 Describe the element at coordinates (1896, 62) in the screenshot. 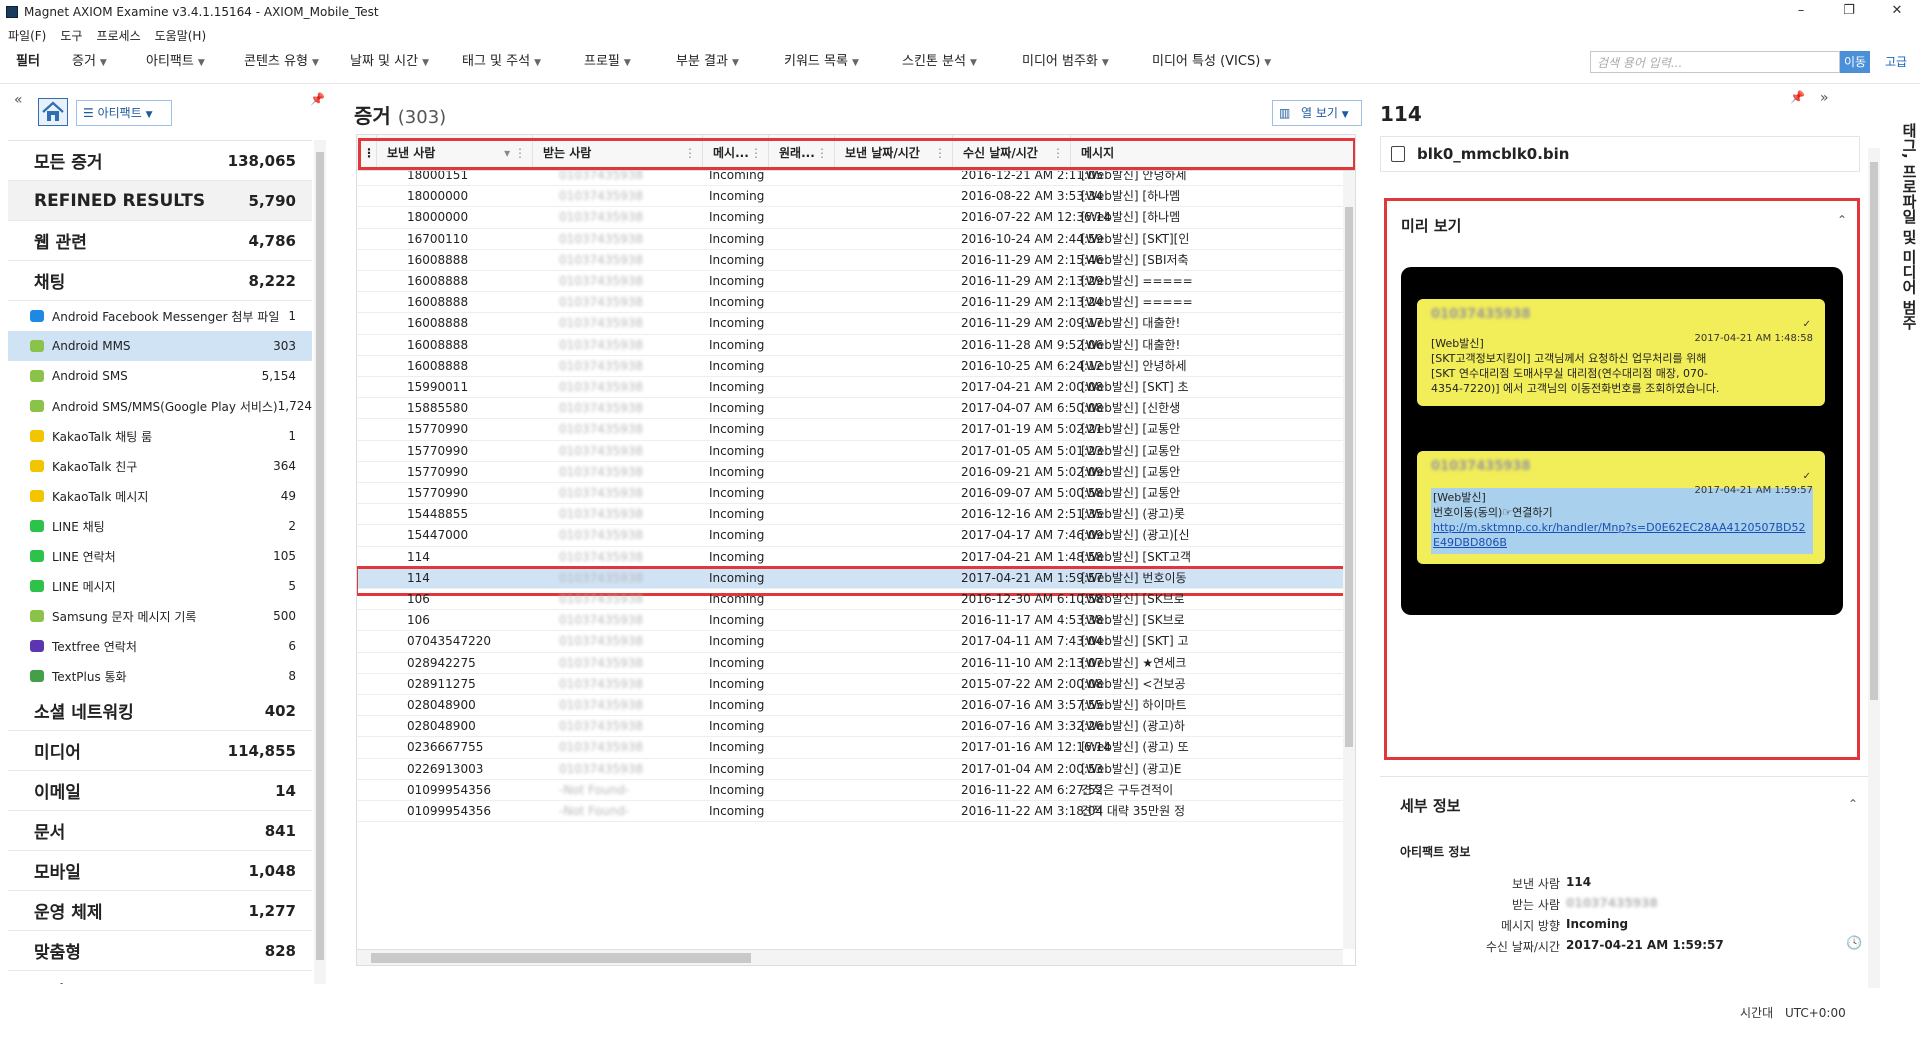

I see `advanced-search-link: 고급` at that location.